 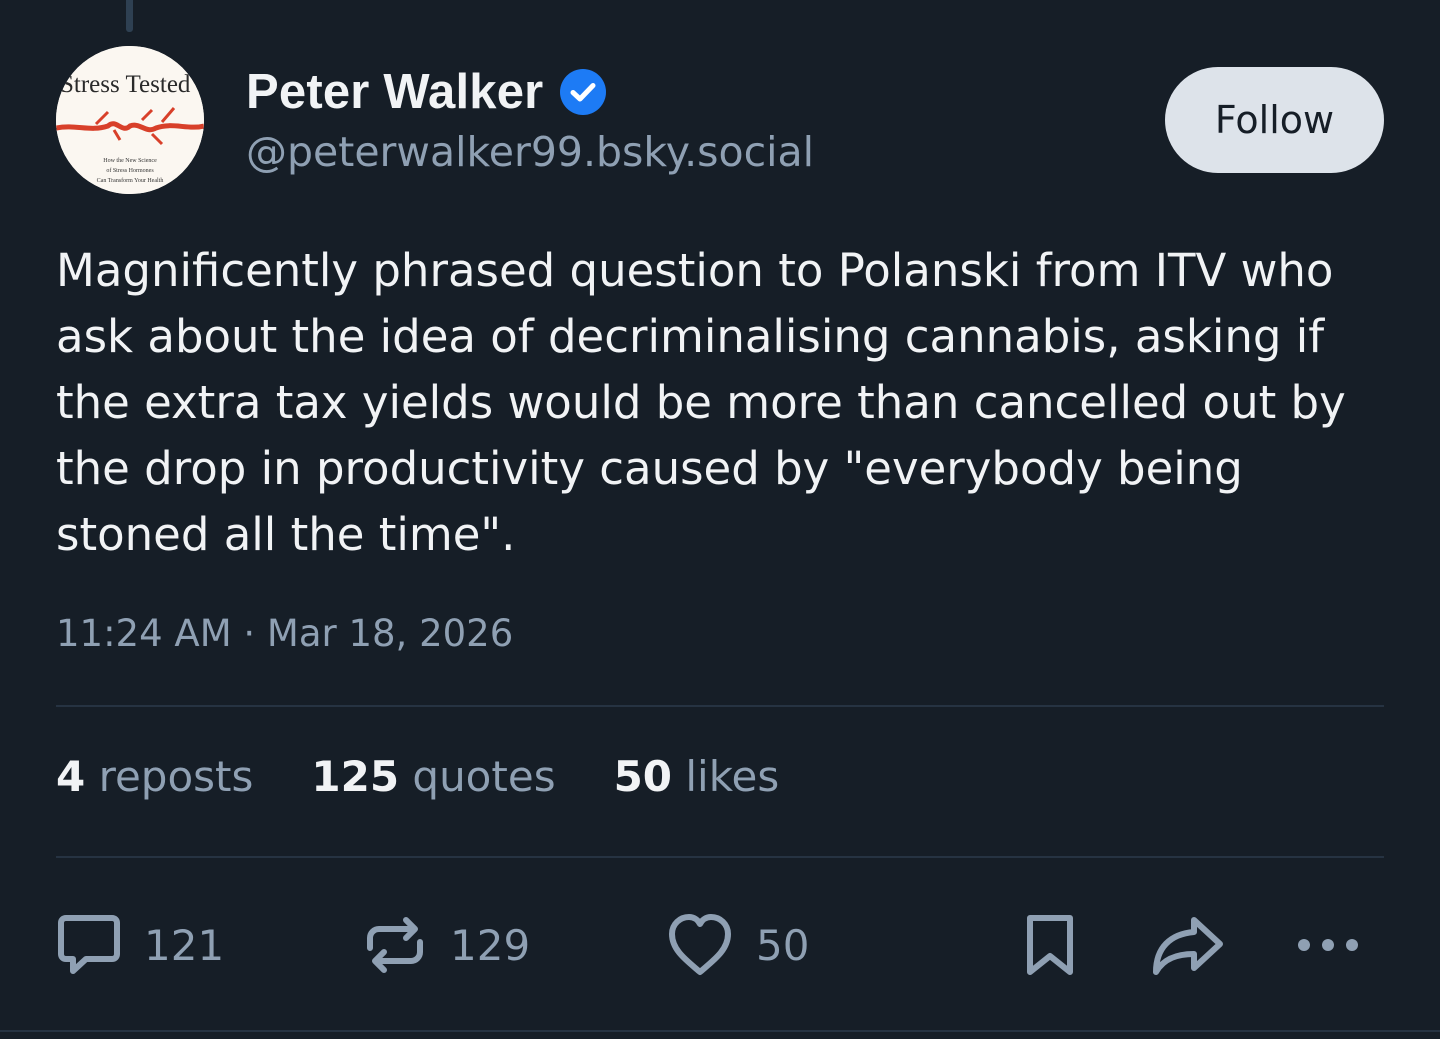 What do you see at coordinates (140, 945) in the screenshot?
I see `reply-button: 121` at bounding box center [140, 945].